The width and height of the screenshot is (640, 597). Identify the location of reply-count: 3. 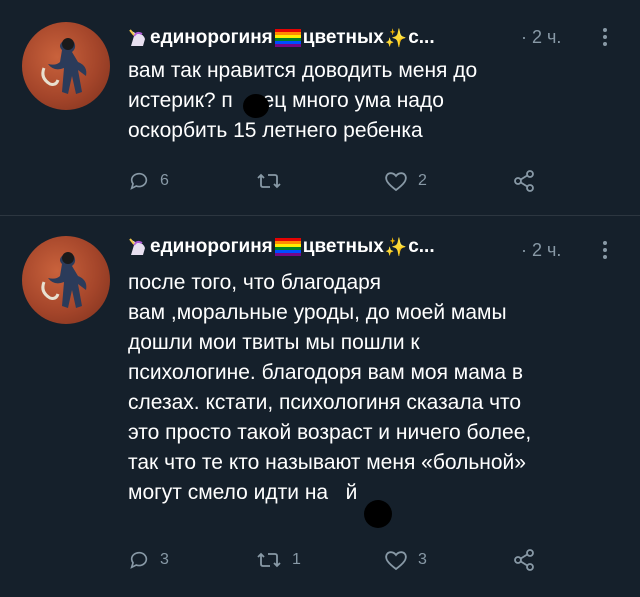
(164, 559).